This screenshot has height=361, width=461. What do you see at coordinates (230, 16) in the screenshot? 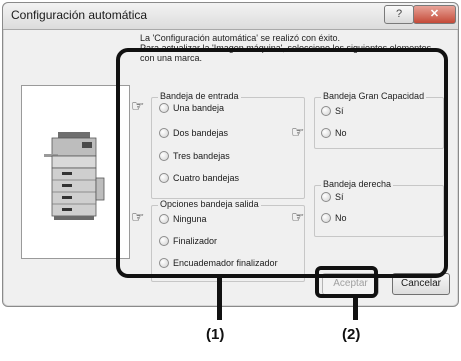
I see `title-bar: Configuración automática ? ✕` at bounding box center [230, 16].